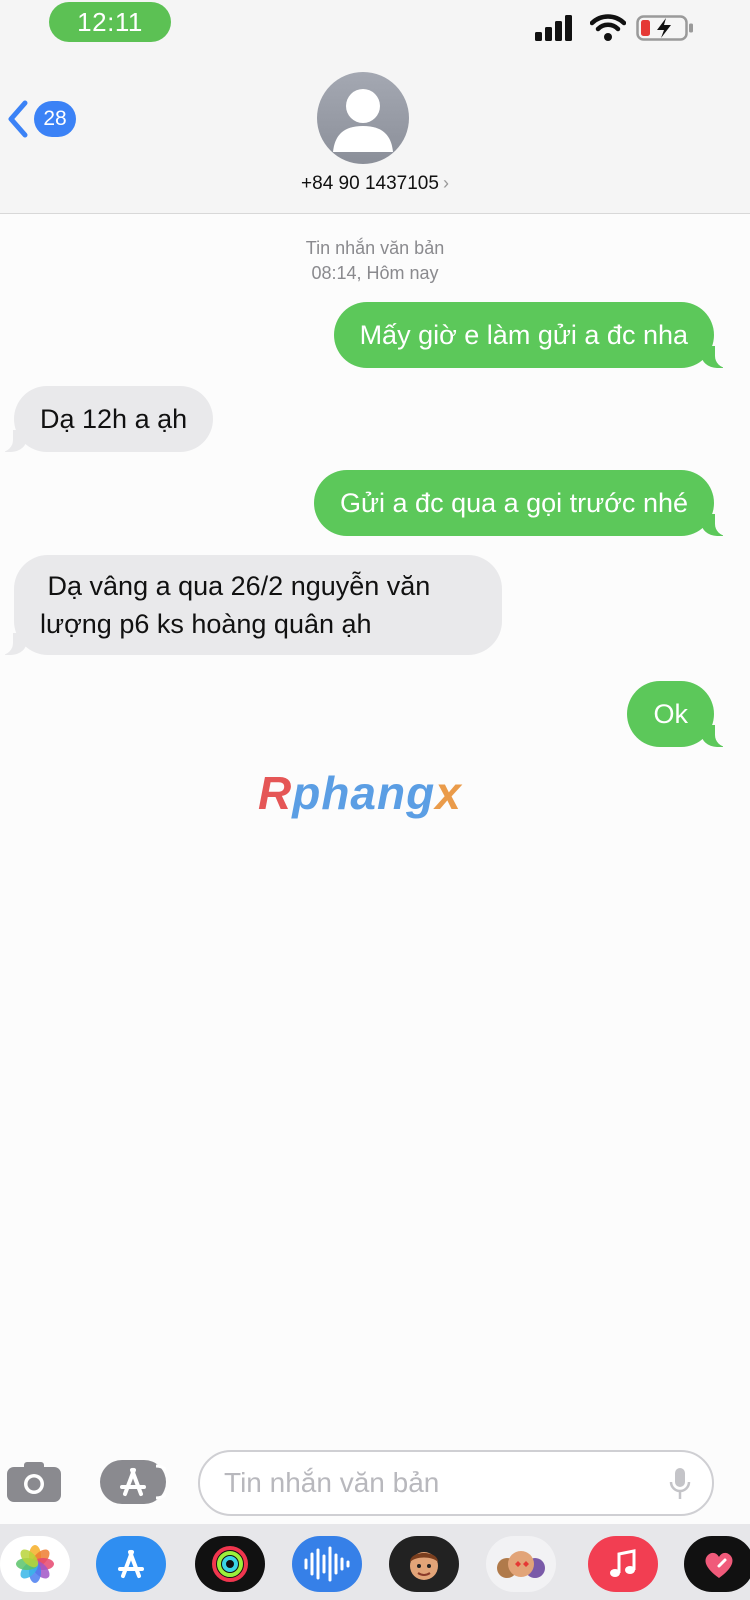 This screenshot has width=750, height=1600. Describe the element at coordinates (513, 503) in the screenshot. I see `message-text: Gửi a đc qua a gọi trước nhé` at that location.